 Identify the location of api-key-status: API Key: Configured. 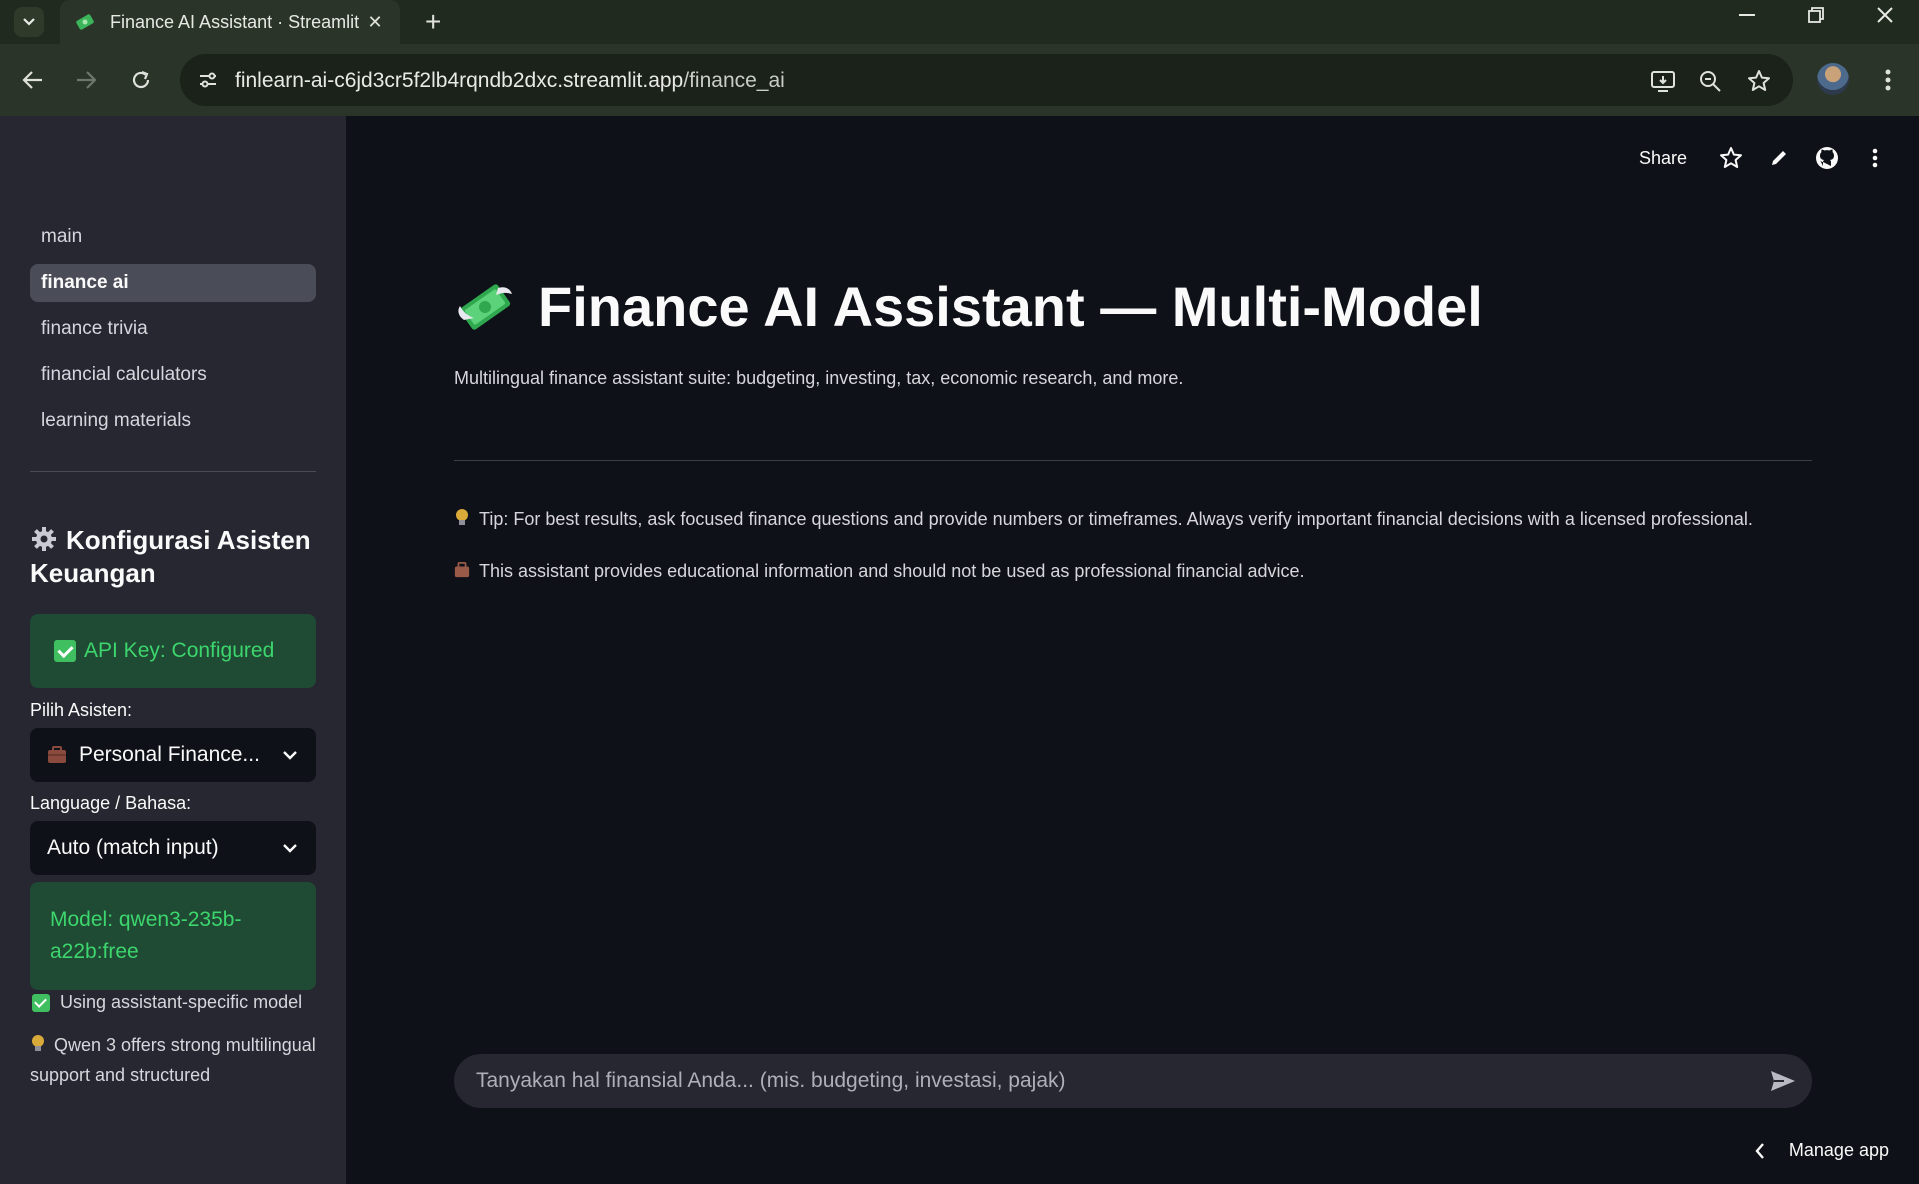
(173, 651).